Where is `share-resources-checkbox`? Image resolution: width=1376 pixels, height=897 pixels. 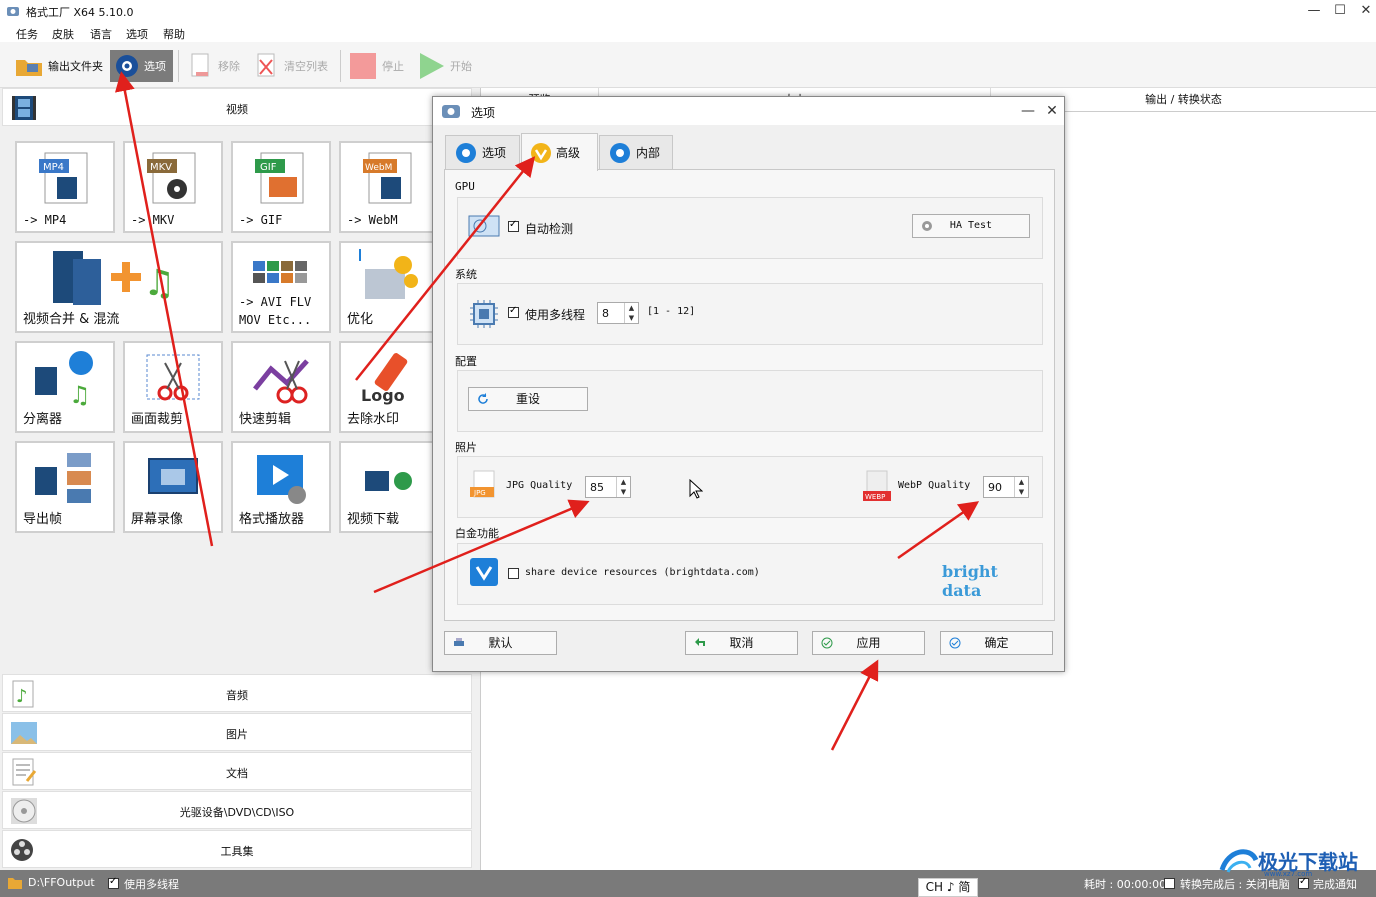
share-resources-checkbox is located at coordinates (513, 573).